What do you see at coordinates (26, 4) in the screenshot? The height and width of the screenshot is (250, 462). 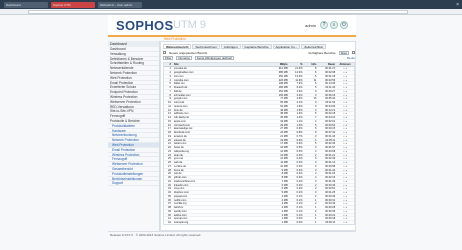 I see `browser-tab-1: Dashboard` at bounding box center [26, 4].